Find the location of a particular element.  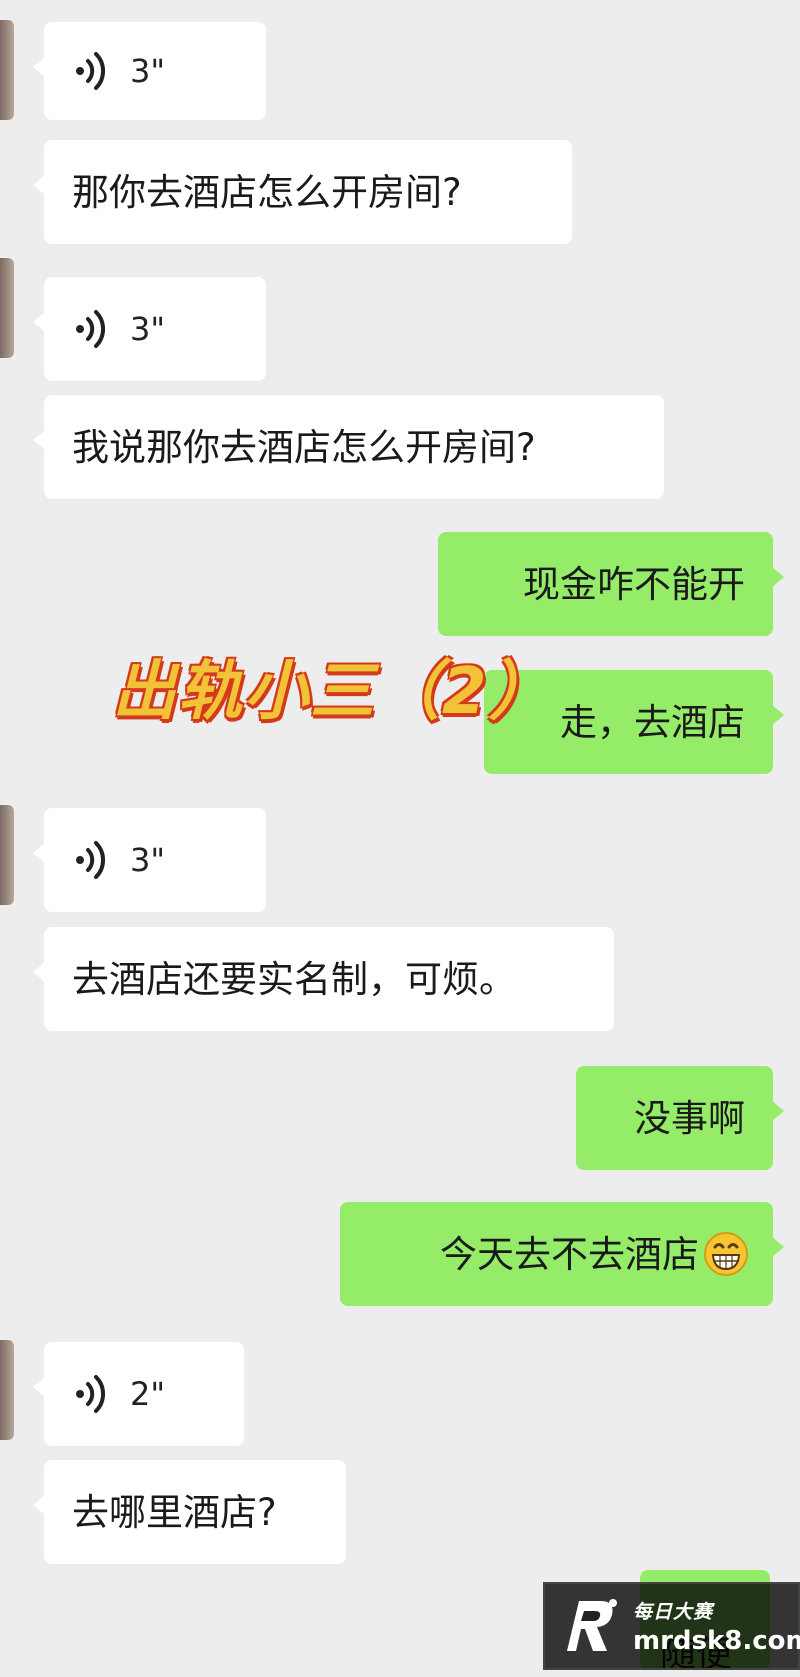

message-bubble-incoming: 那你去酒店怎么开房间? is located at coordinates (302, 192).